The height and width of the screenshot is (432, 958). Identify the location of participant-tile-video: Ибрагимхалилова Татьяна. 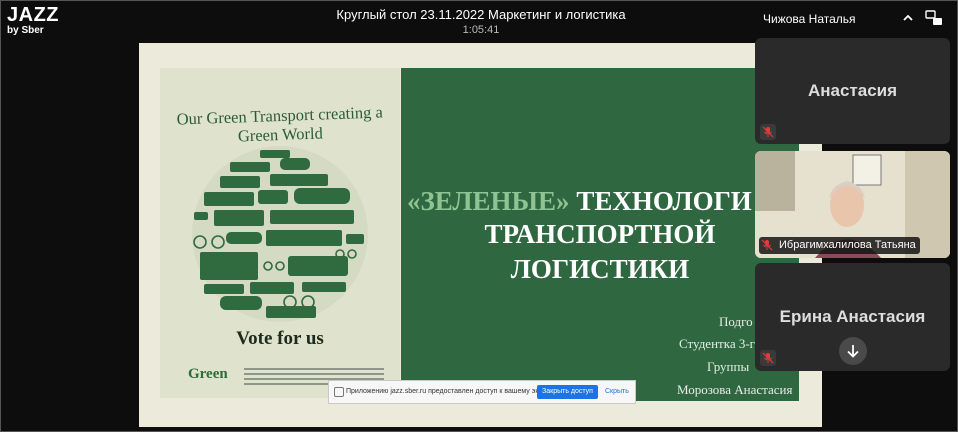
(852, 204).